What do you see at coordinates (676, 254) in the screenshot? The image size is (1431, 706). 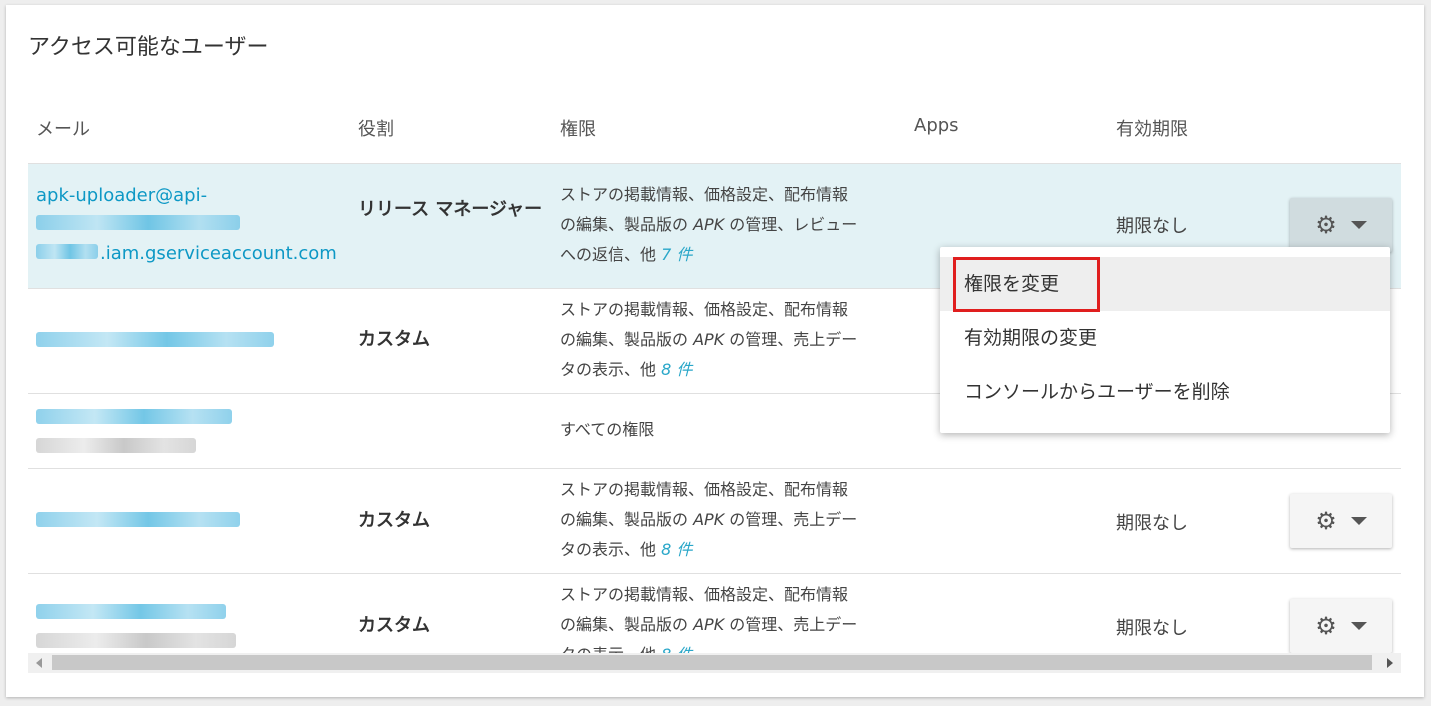 I see `more-permissions-link: 7 件` at bounding box center [676, 254].